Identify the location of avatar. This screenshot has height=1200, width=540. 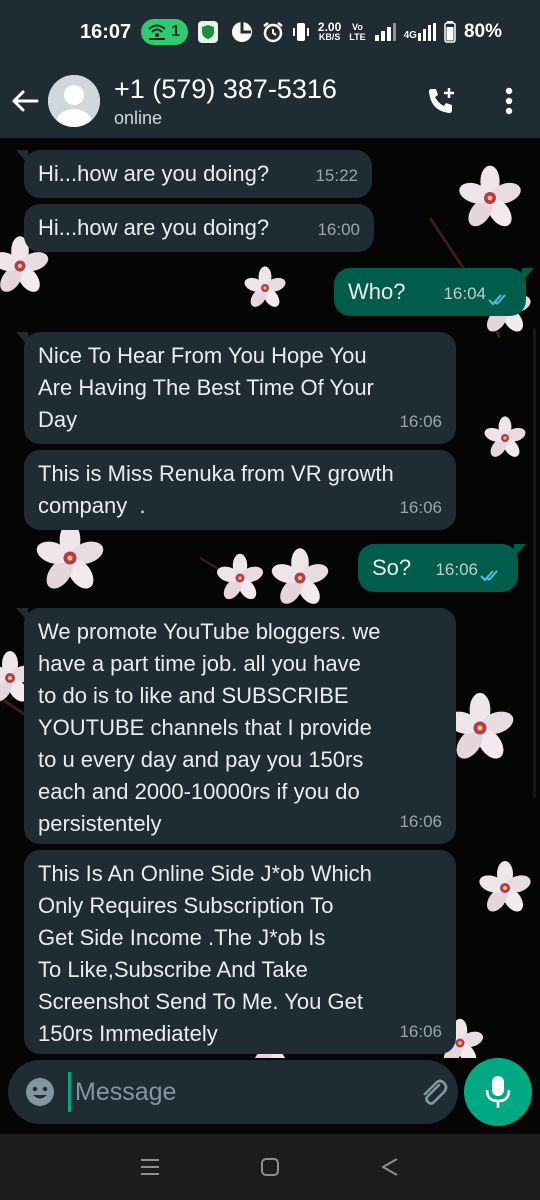
(74, 101).